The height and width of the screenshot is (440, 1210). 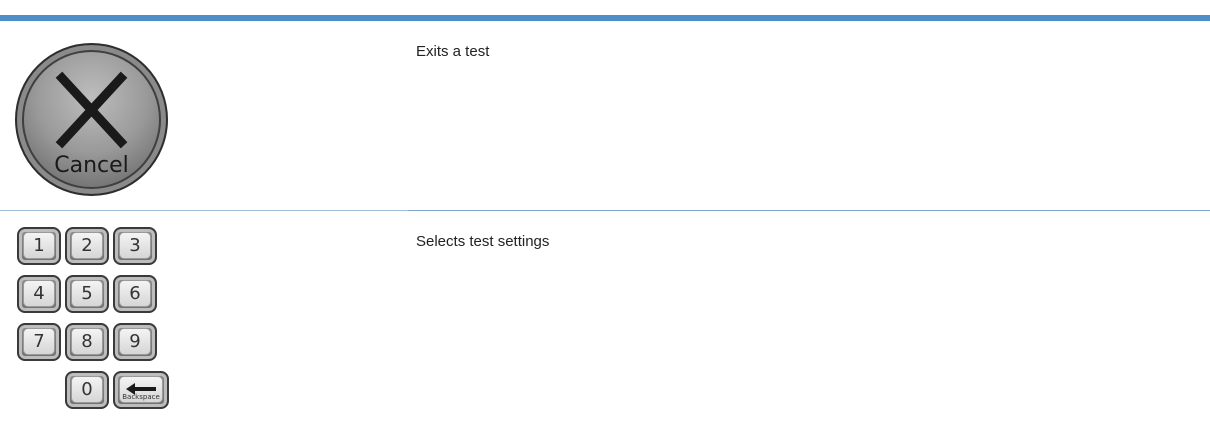 I want to click on key-4: 4, so click(x=39, y=294).